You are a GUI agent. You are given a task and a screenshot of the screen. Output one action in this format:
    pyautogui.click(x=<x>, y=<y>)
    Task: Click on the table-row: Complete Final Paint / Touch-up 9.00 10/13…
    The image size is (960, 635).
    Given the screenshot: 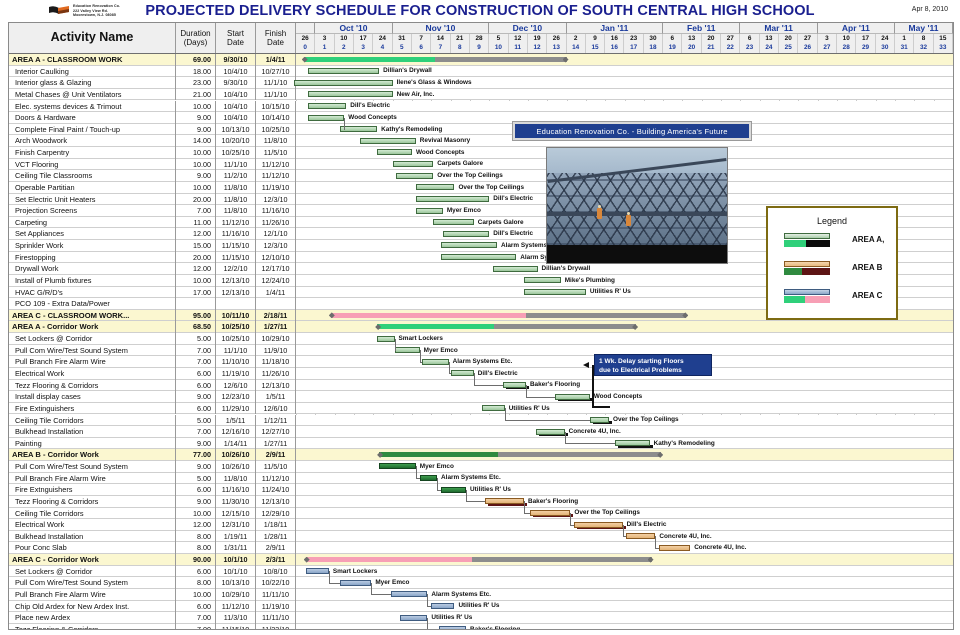 What is the action you would take?
    pyautogui.click(x=481, y=129)
    